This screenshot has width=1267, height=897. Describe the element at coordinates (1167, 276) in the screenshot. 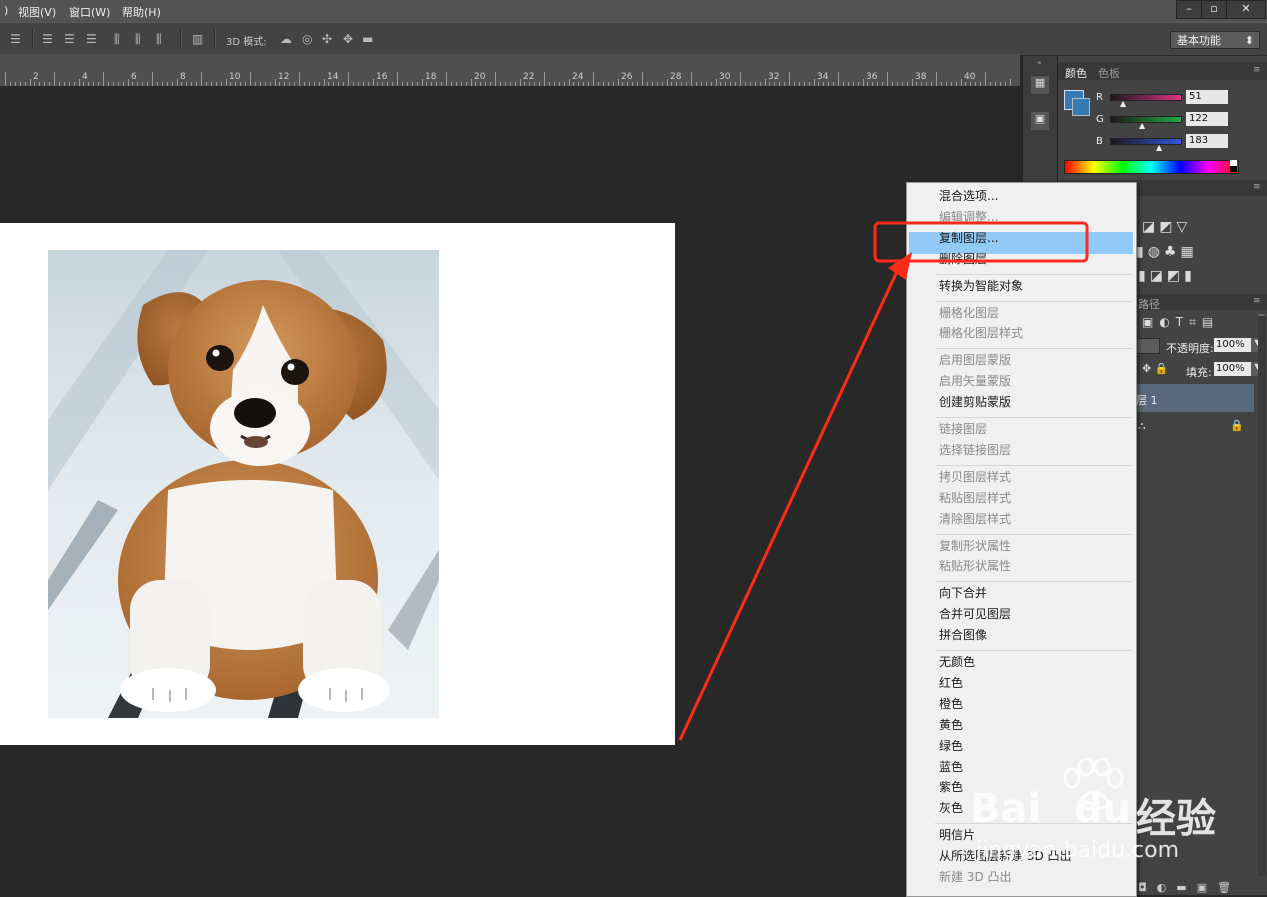

I see `adjustment-icons-row: ▮◪◩▮` at that location.